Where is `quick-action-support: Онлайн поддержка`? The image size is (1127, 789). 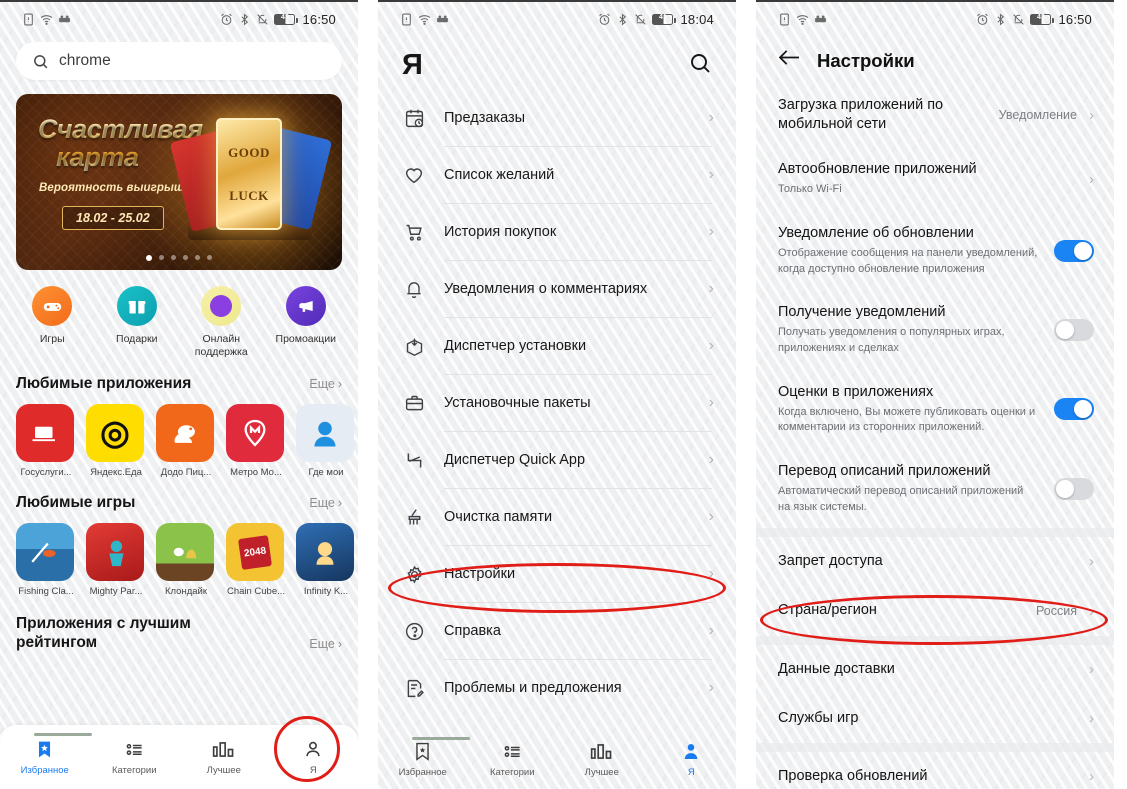 quick-action-support: Онлайн поддержка is located at coordinates (221, 322).